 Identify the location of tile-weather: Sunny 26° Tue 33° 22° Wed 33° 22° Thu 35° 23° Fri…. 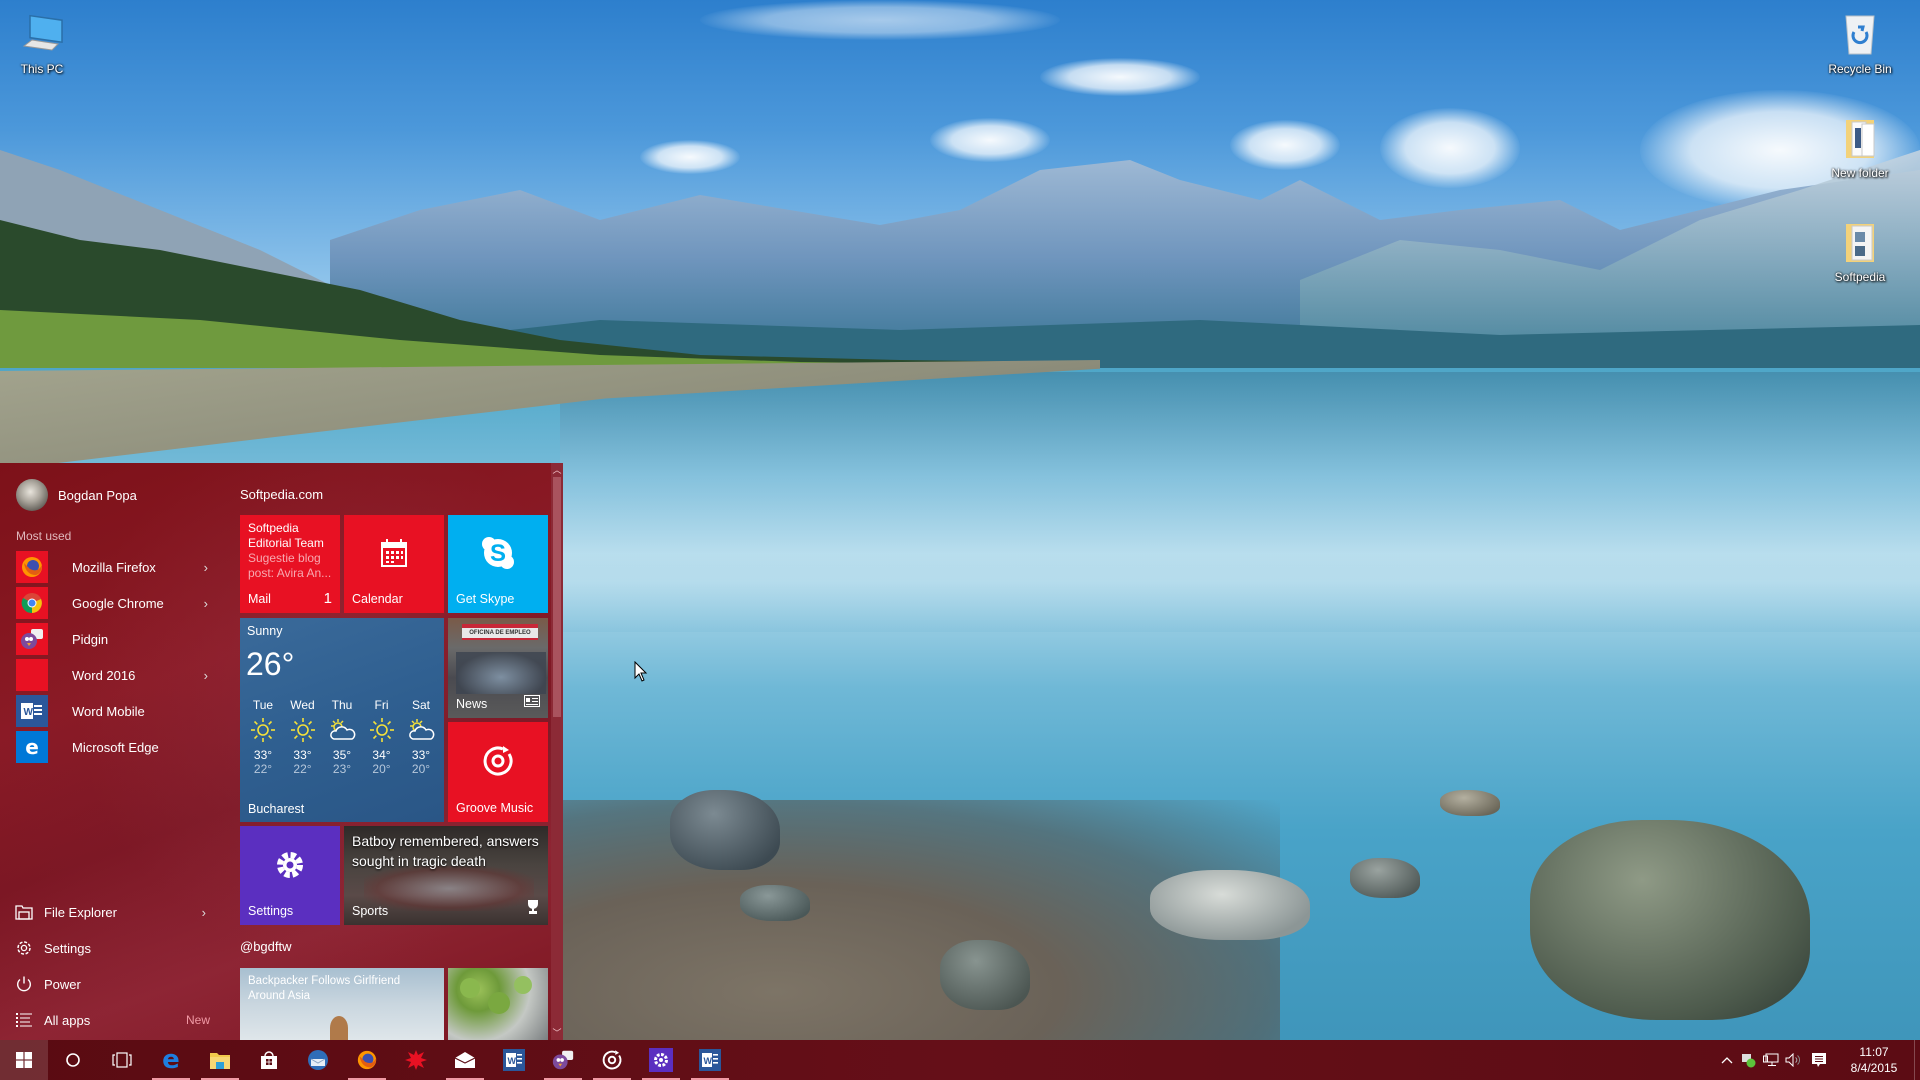
(342, 720).